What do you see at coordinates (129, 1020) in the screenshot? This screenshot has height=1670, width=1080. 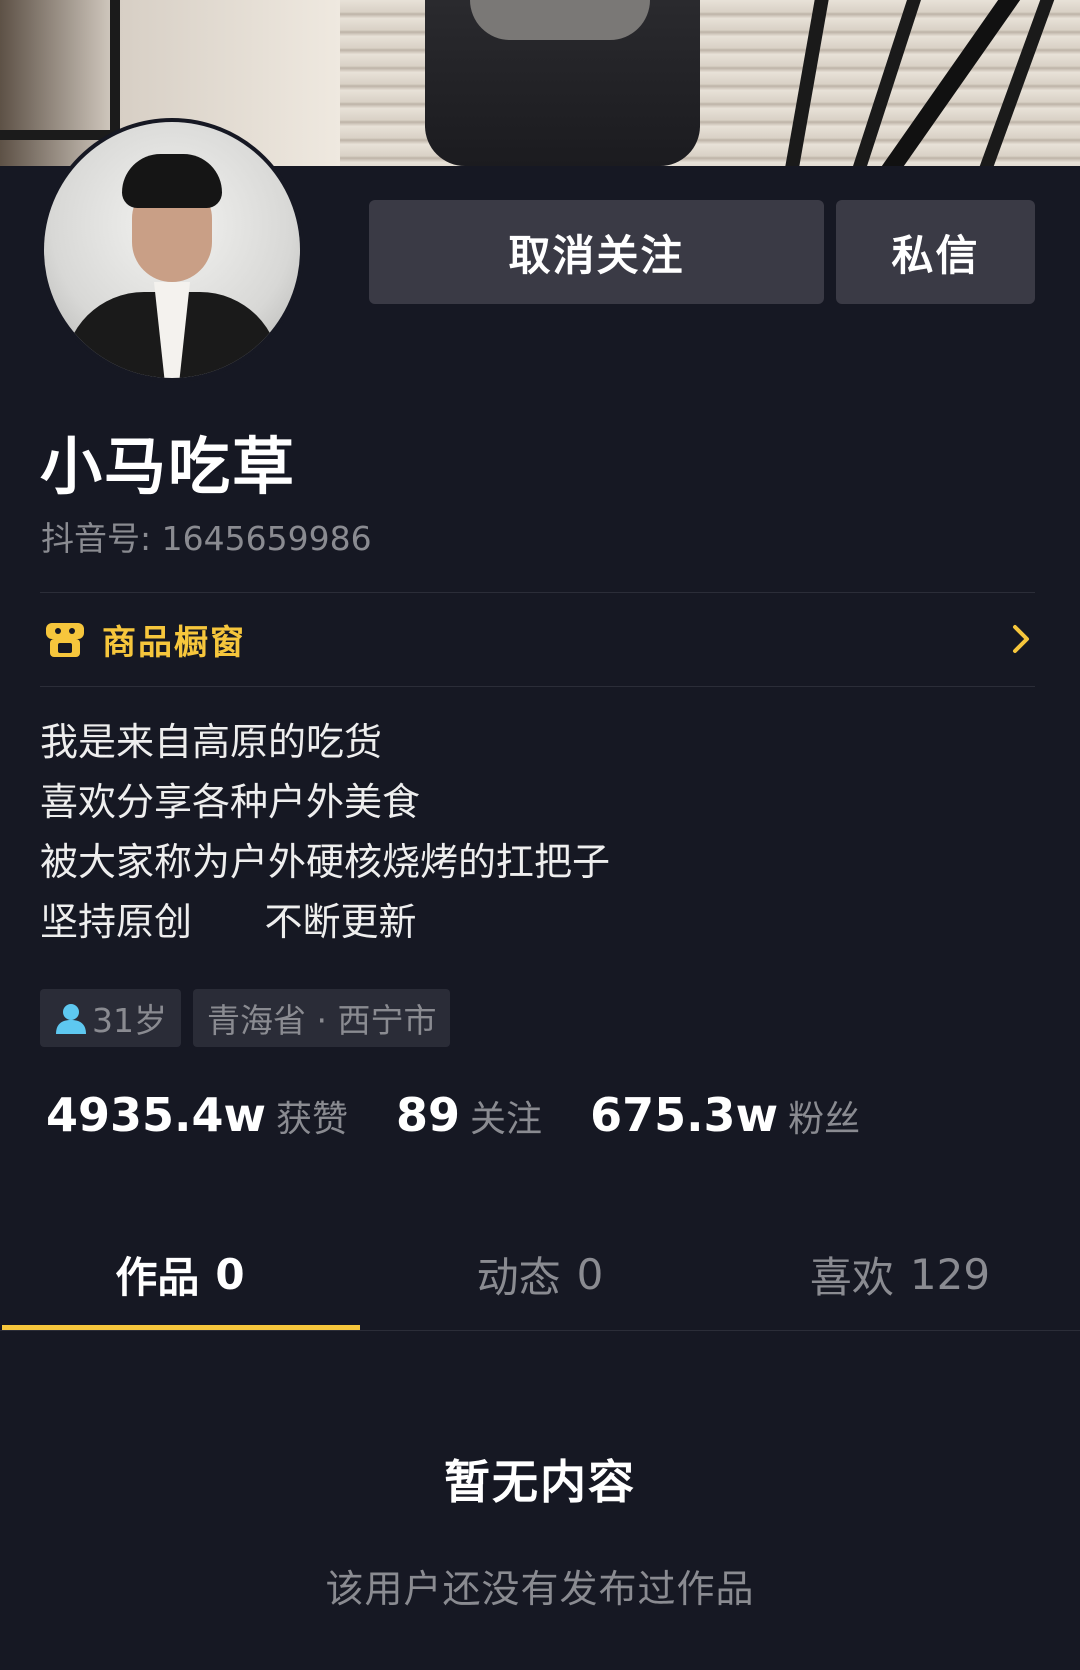 I see `age-label: 31岁` at bounding box center [129, 1020].